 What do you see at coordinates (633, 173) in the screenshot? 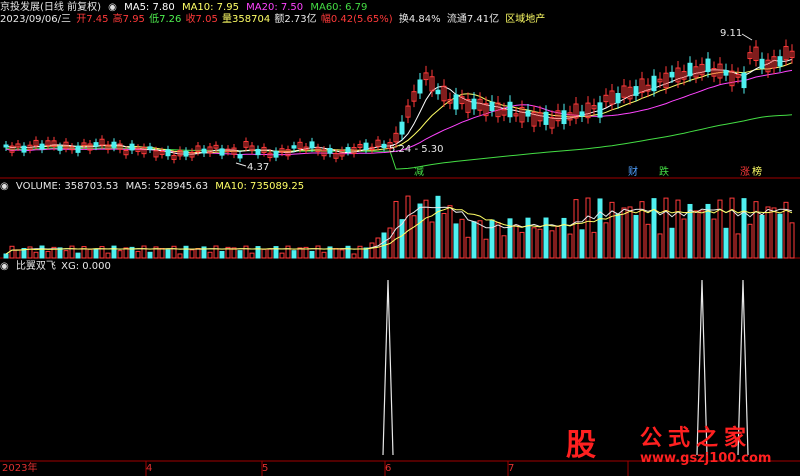
I see `event-tag-finance: 财` at bounding box center [633, 173].